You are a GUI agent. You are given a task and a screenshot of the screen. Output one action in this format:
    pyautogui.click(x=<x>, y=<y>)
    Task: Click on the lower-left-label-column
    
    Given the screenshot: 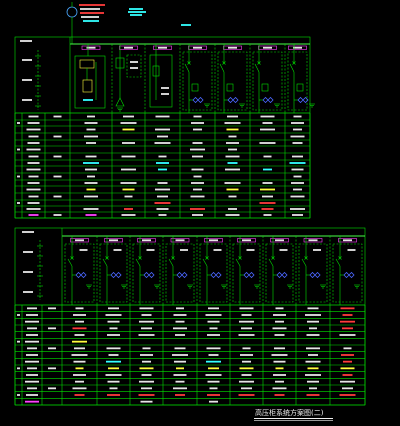 What is the action you would take?
    pyautogui.click(x=42, y=266)
    